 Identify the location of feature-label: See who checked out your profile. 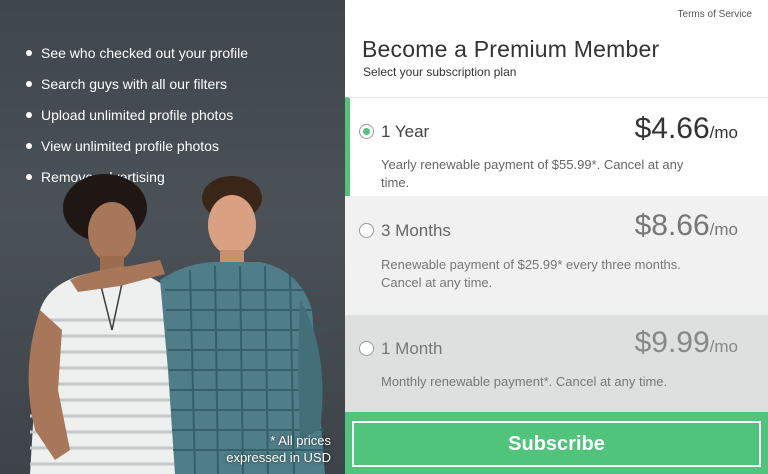
(145, 53).